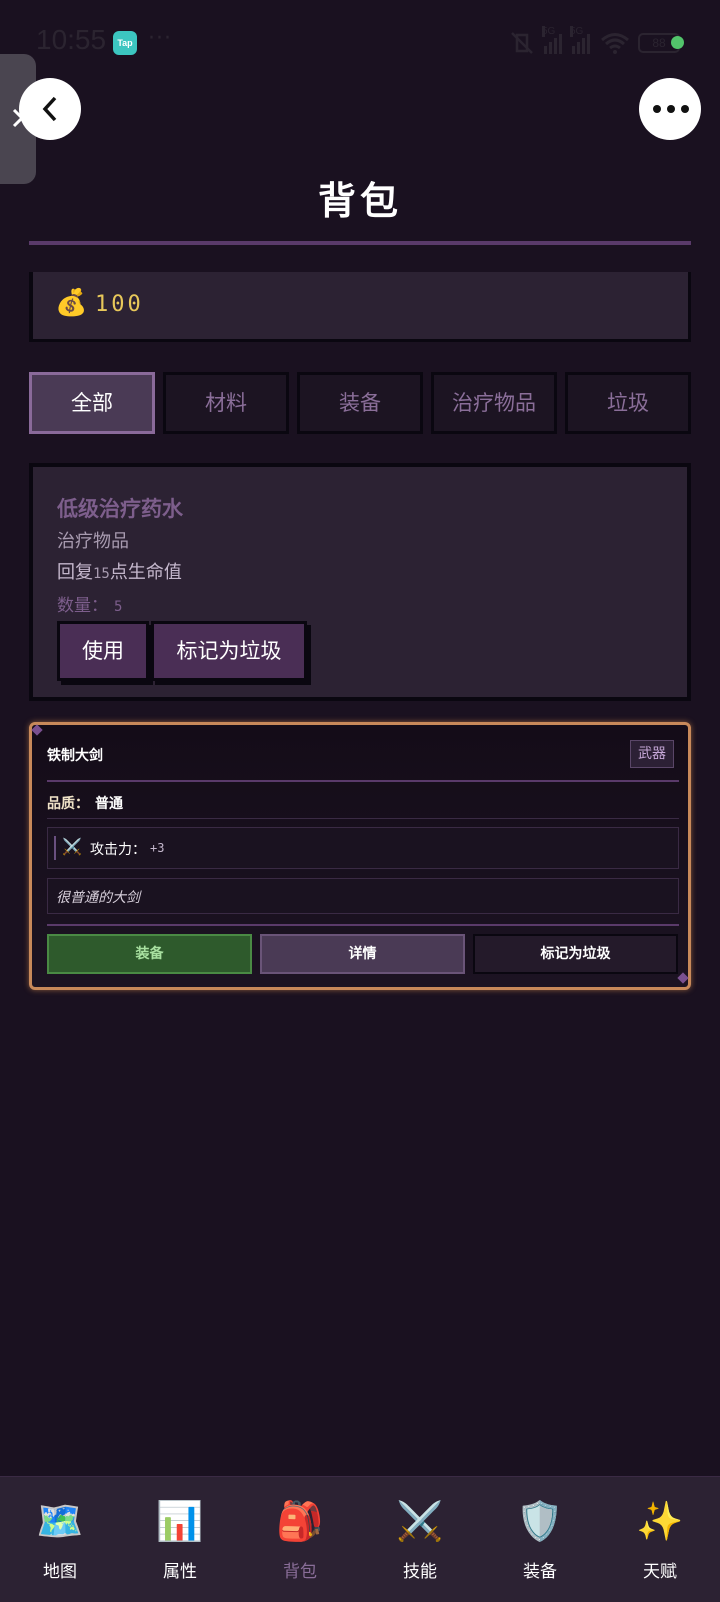  What do you see at coordinates (180, 1572) in the screenshot?
I see `nav-label: 属性` at bounding box center [180, 1572].